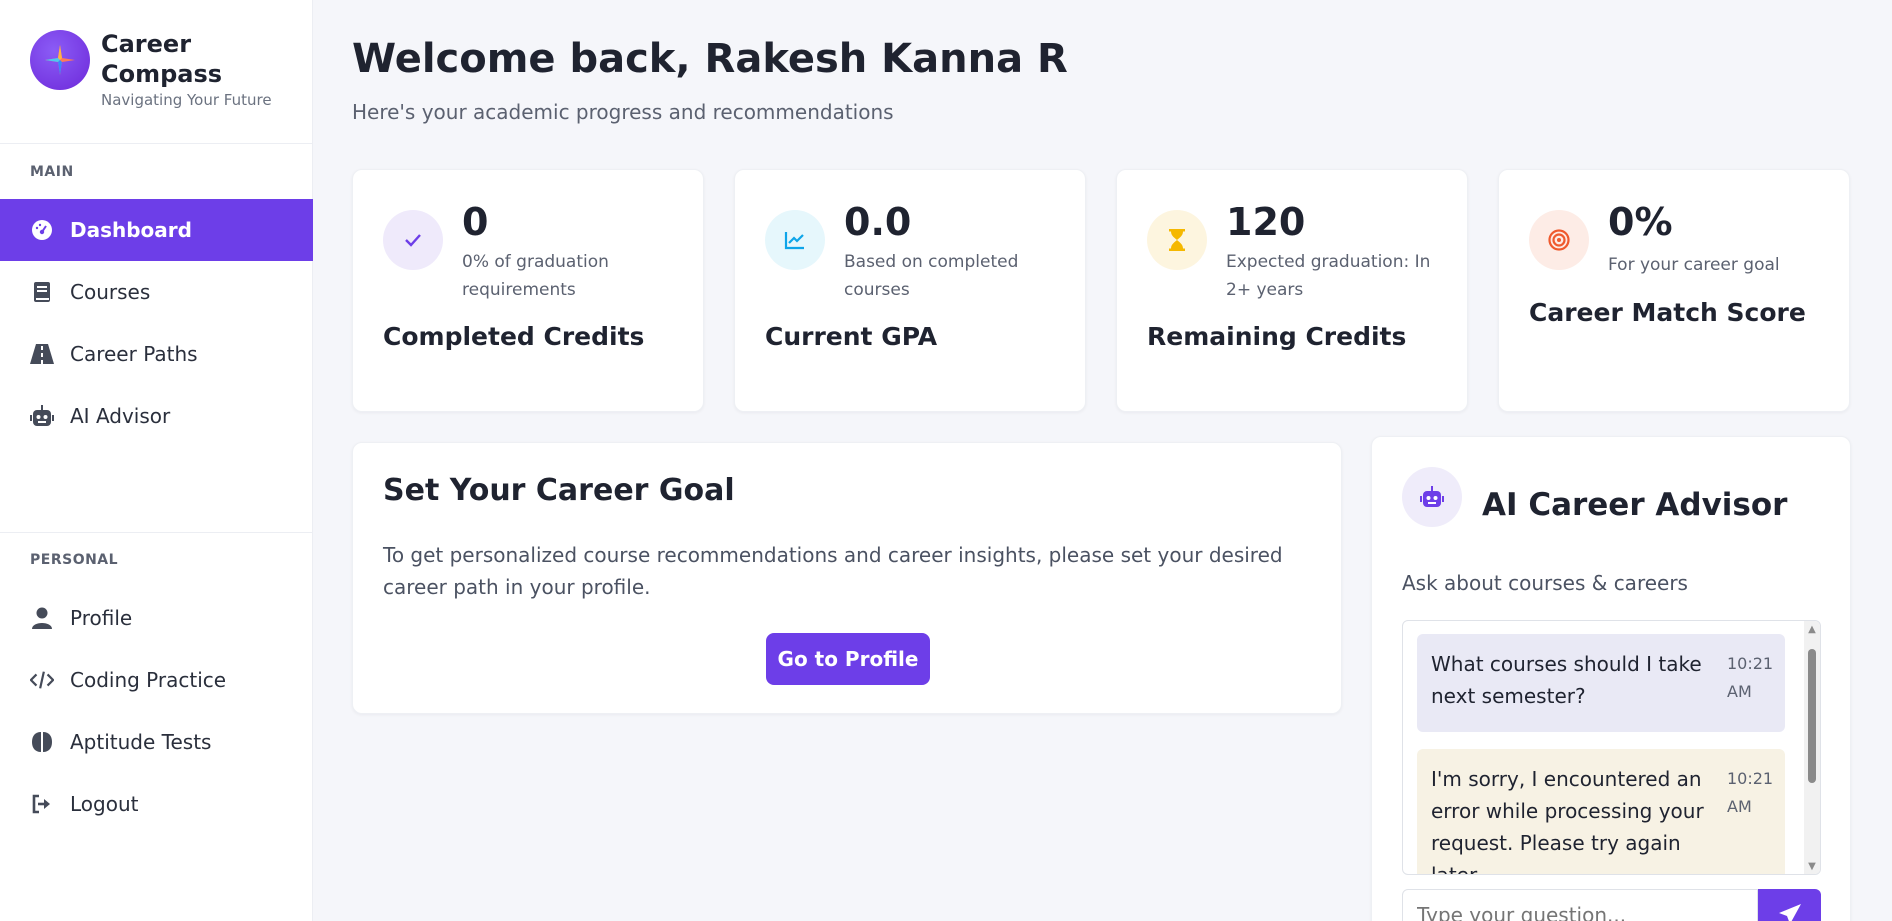  I want to click on sidebar-item-label: Profile, so click(101, 618).